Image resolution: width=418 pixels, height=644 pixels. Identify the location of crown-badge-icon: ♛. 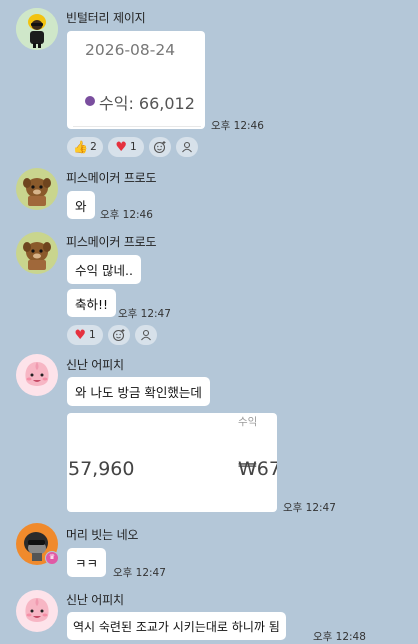
(52, 558).